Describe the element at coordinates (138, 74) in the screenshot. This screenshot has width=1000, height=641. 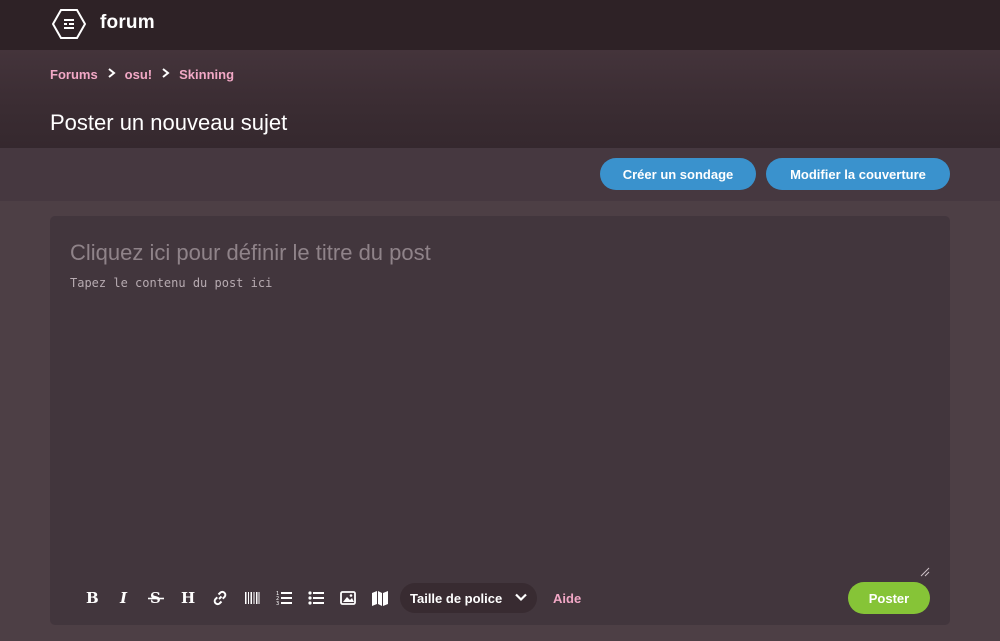
I see `breadcrumb-item-osu: osu!` at that location.